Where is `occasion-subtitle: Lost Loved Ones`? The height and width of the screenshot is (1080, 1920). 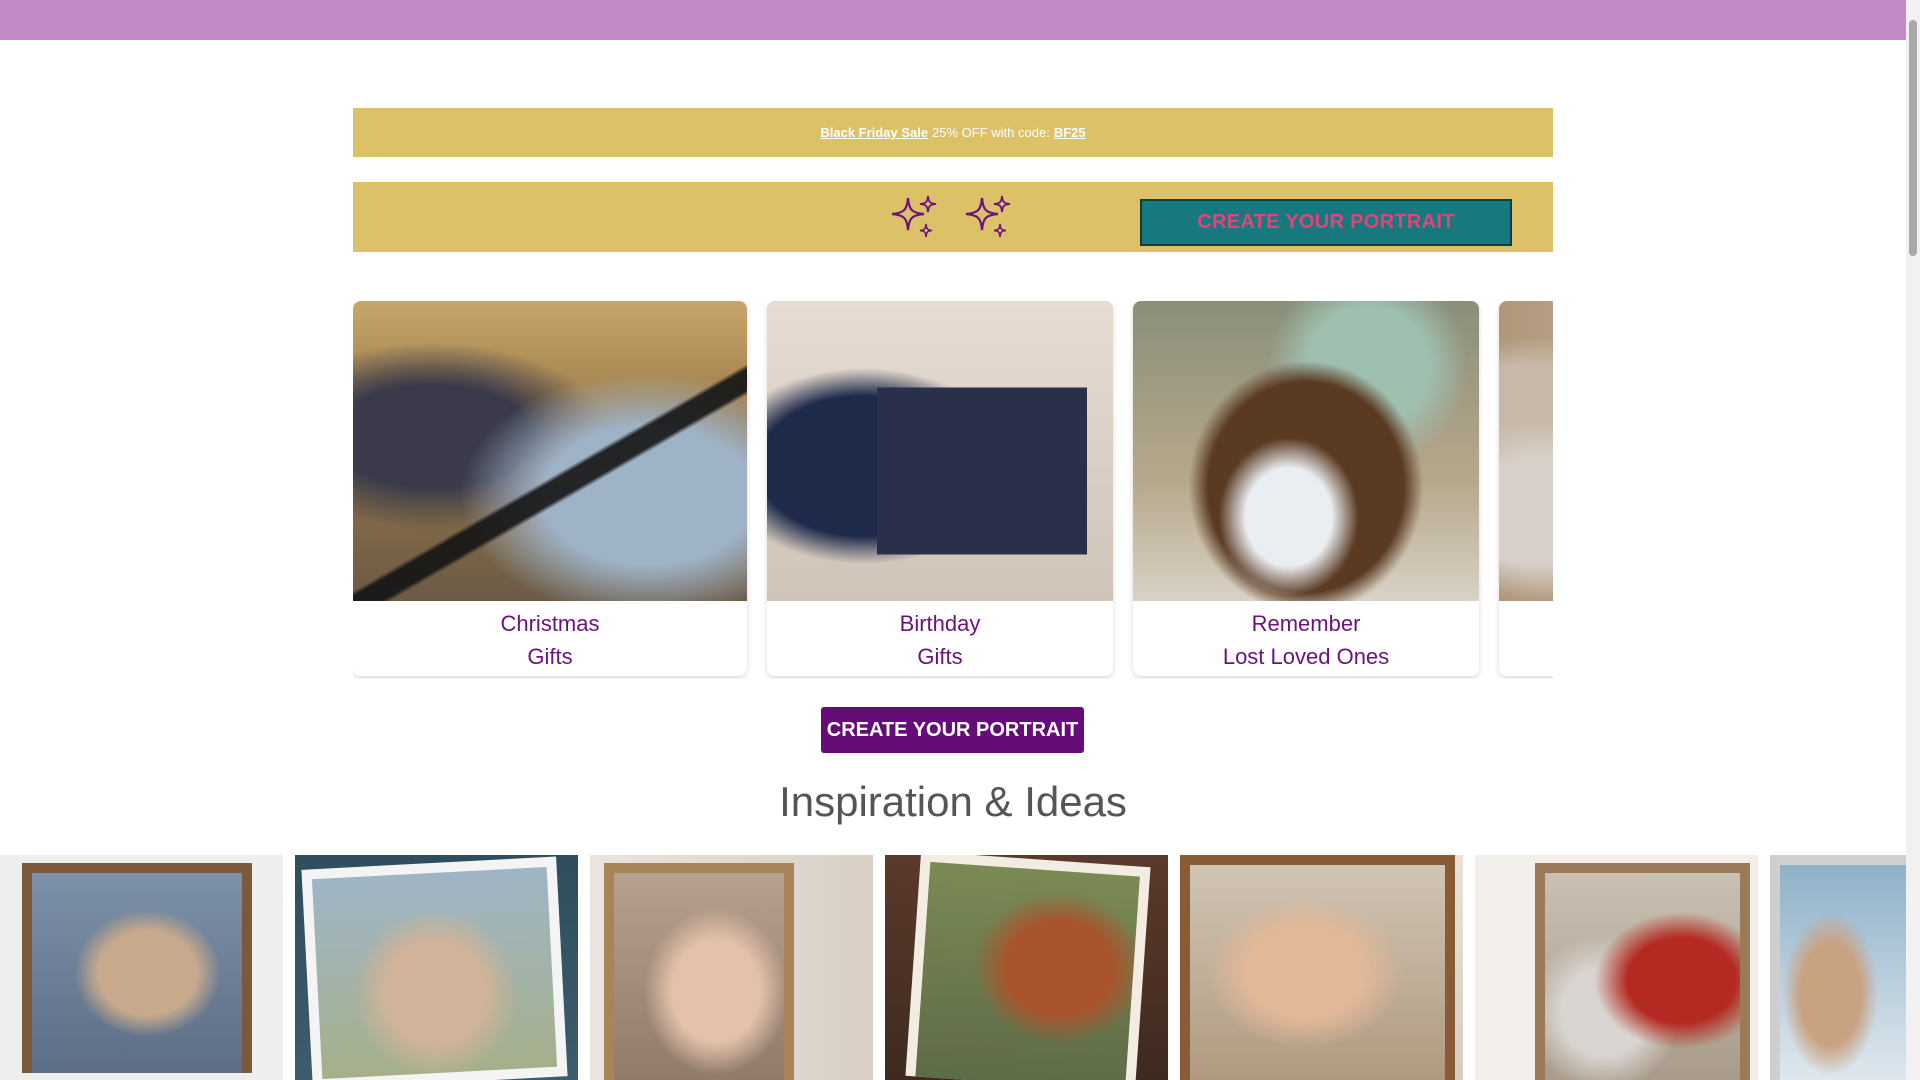 occasion-subtitle: Lost Loved Ones is located at coordinates (1306, 656).